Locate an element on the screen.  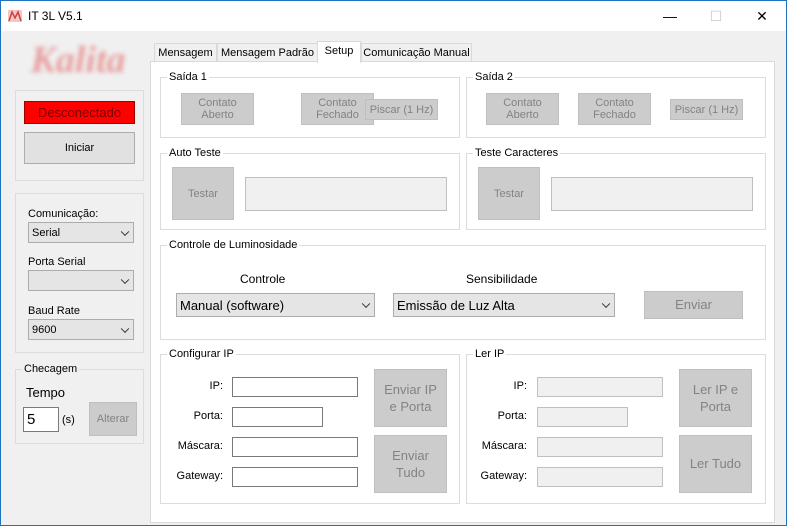
control-select: Manual (software) is located at coordinates (275, 305).